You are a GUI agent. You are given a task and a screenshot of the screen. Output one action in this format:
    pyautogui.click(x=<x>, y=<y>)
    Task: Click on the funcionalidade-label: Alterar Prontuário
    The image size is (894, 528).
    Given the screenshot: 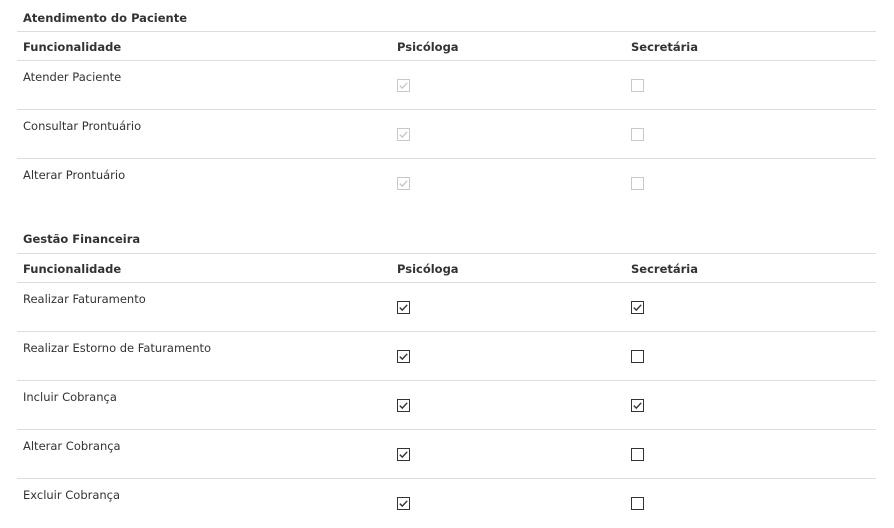 What is the action you would take?
    pyautogui.click(x=74, y=175)
    